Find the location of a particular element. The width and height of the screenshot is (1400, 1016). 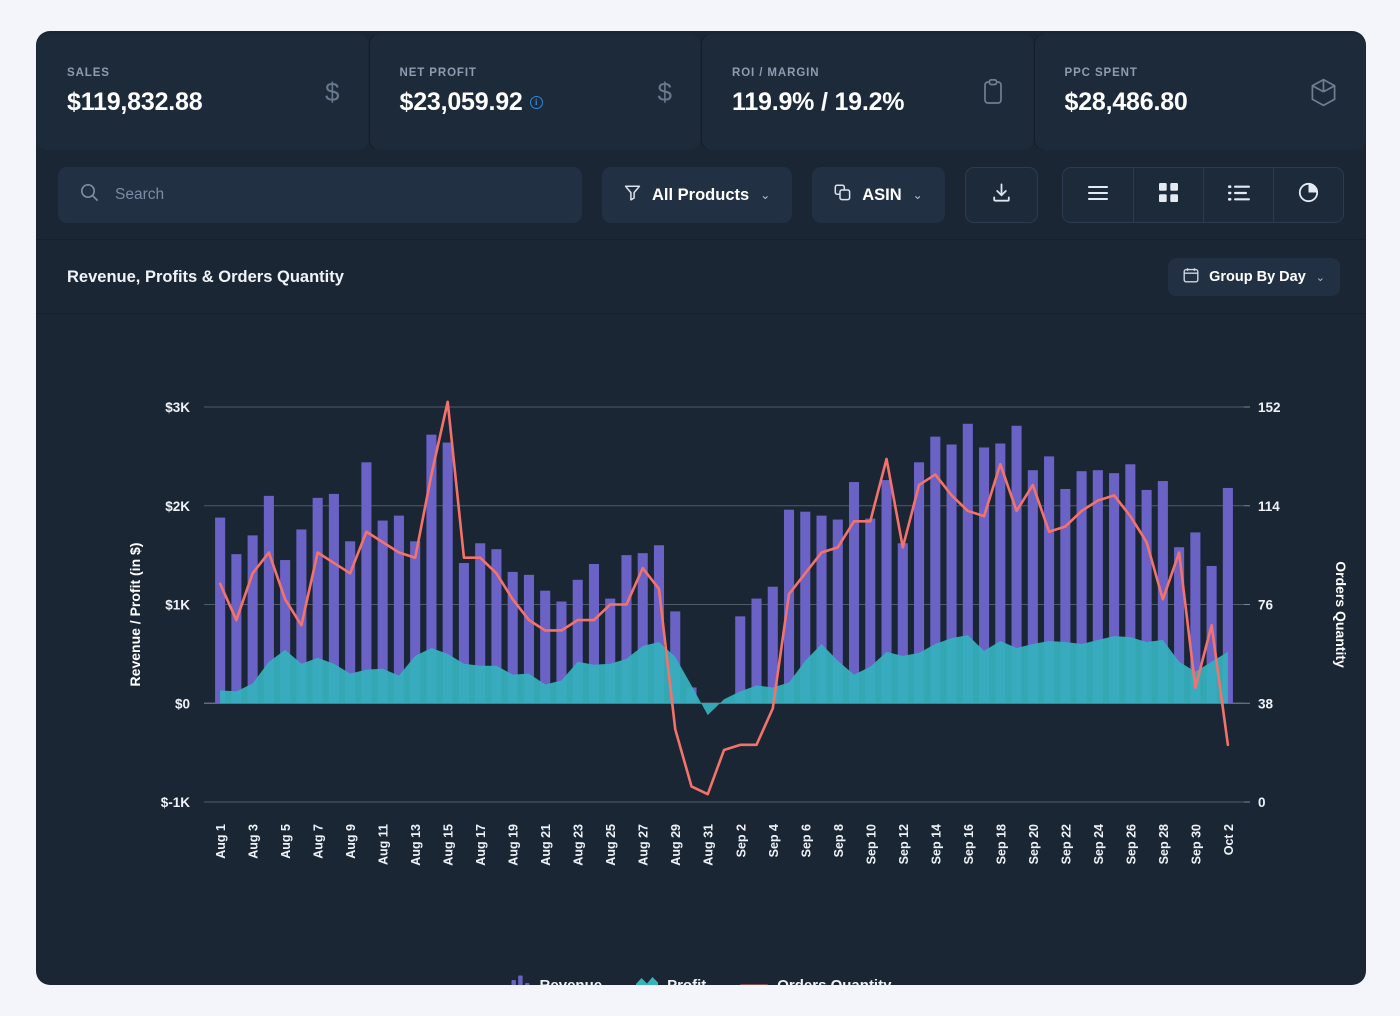

view-list-button is located at coordinates (1098, 195).